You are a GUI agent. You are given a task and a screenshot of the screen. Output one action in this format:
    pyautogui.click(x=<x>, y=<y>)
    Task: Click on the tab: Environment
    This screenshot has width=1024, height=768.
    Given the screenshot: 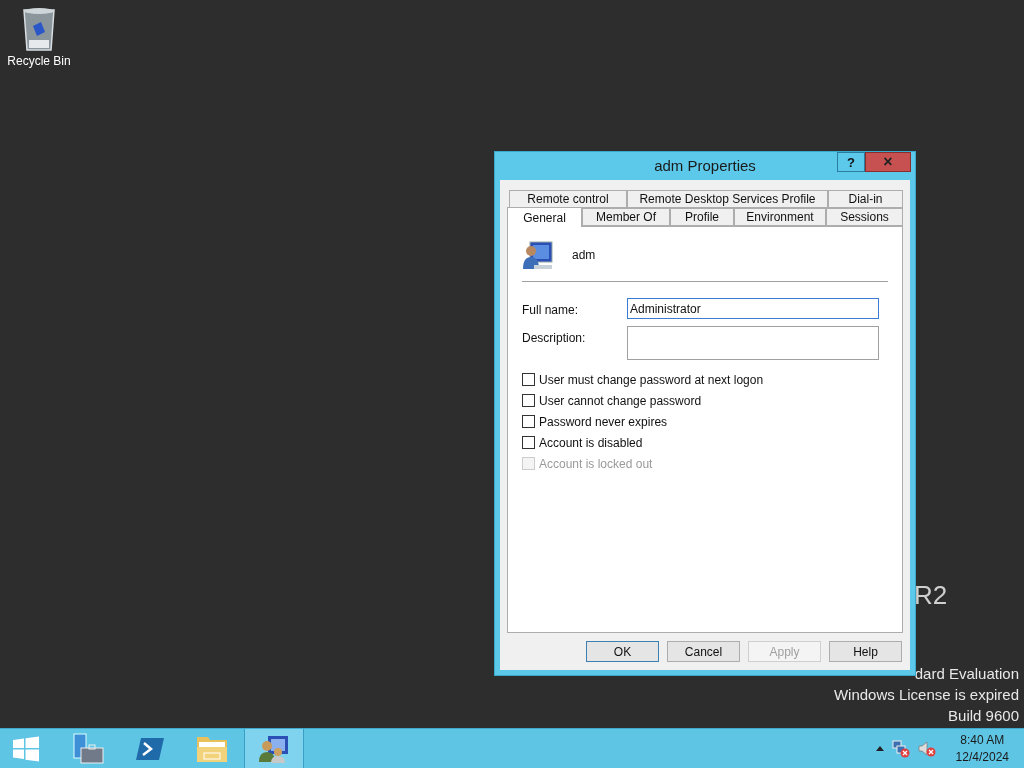 What is the action you would take?
    pyautogui.click(x=780, y=217)
    